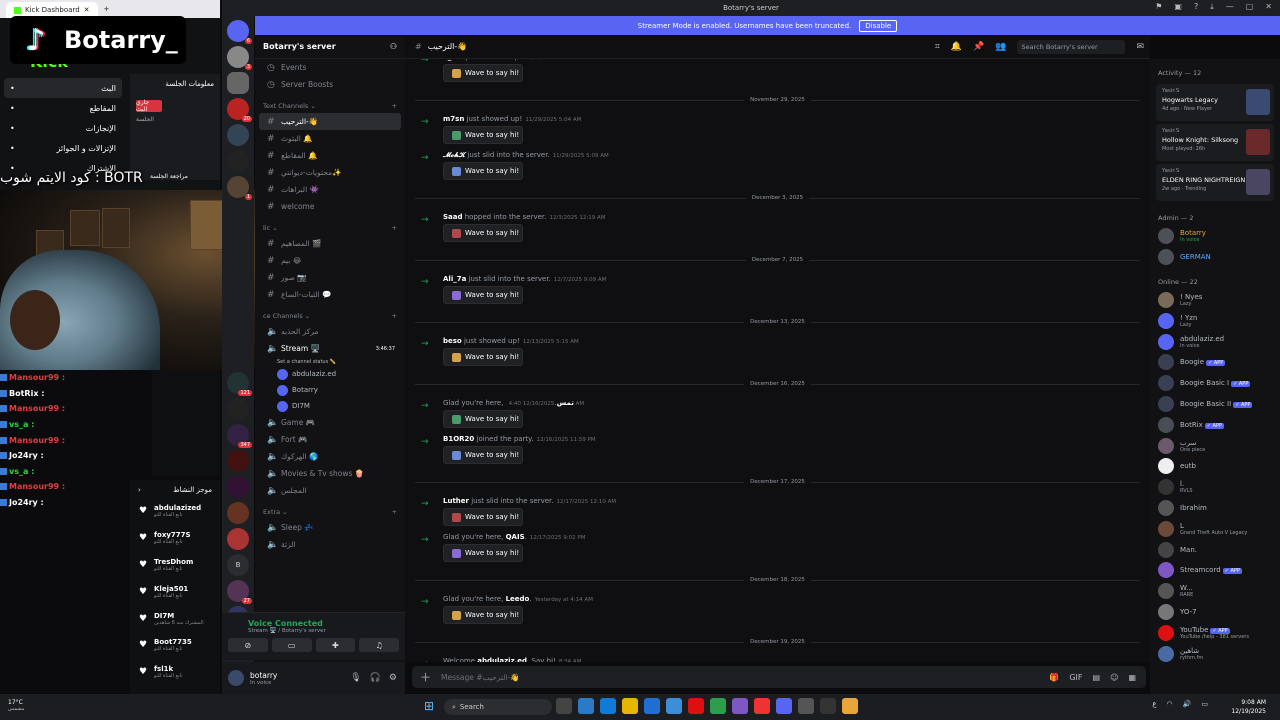  What do you see at coordinates (330, 456) in the screenshot?
I see `voice-channel: 🔈 الهركوك 🌎` at bounding box center [330, 456].